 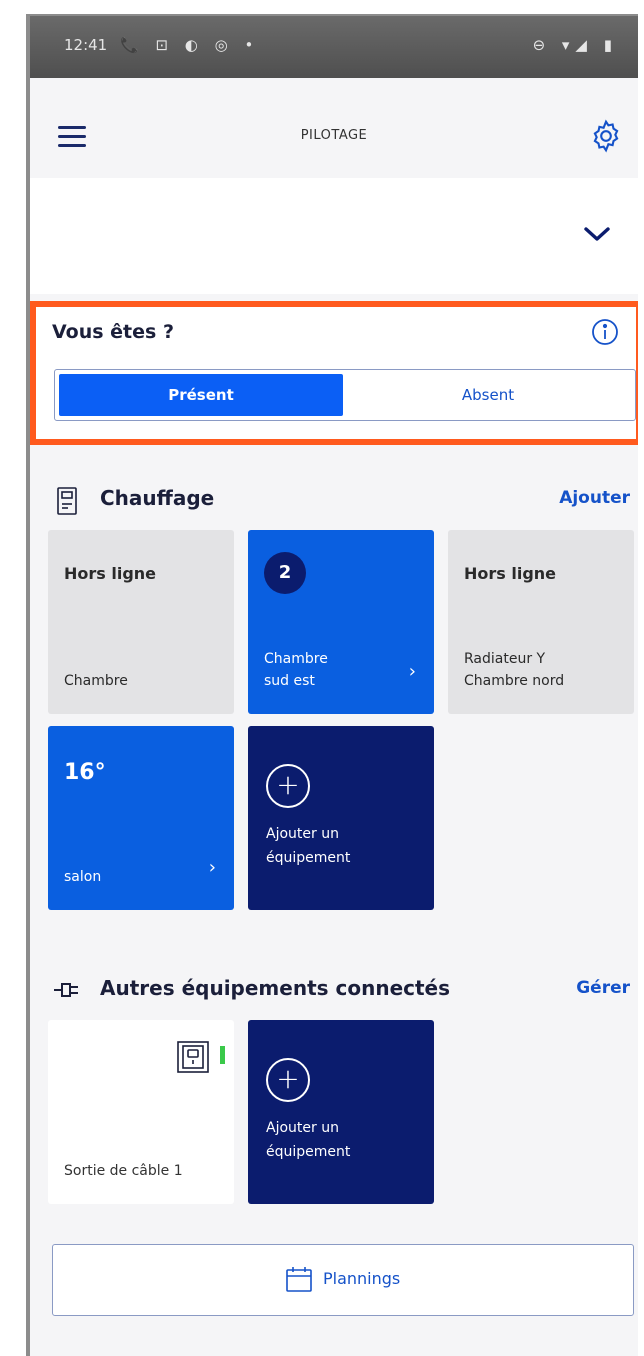 What do you see at coordinates (362, 1278) in the screenshot?
I see `plannings-label: Plannings` at bounding box center [362, 1278].